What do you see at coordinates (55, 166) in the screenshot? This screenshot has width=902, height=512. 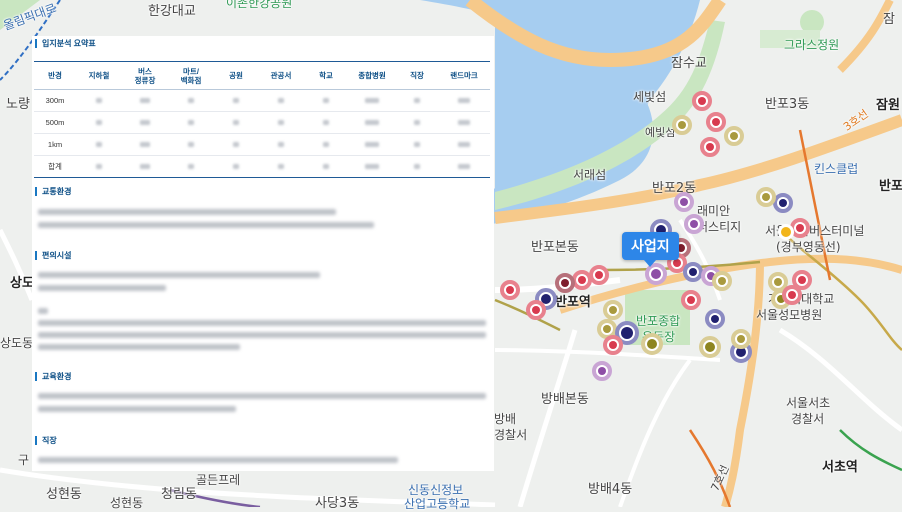 I see `row-radius: 합계` at bounding box center [55, 166].